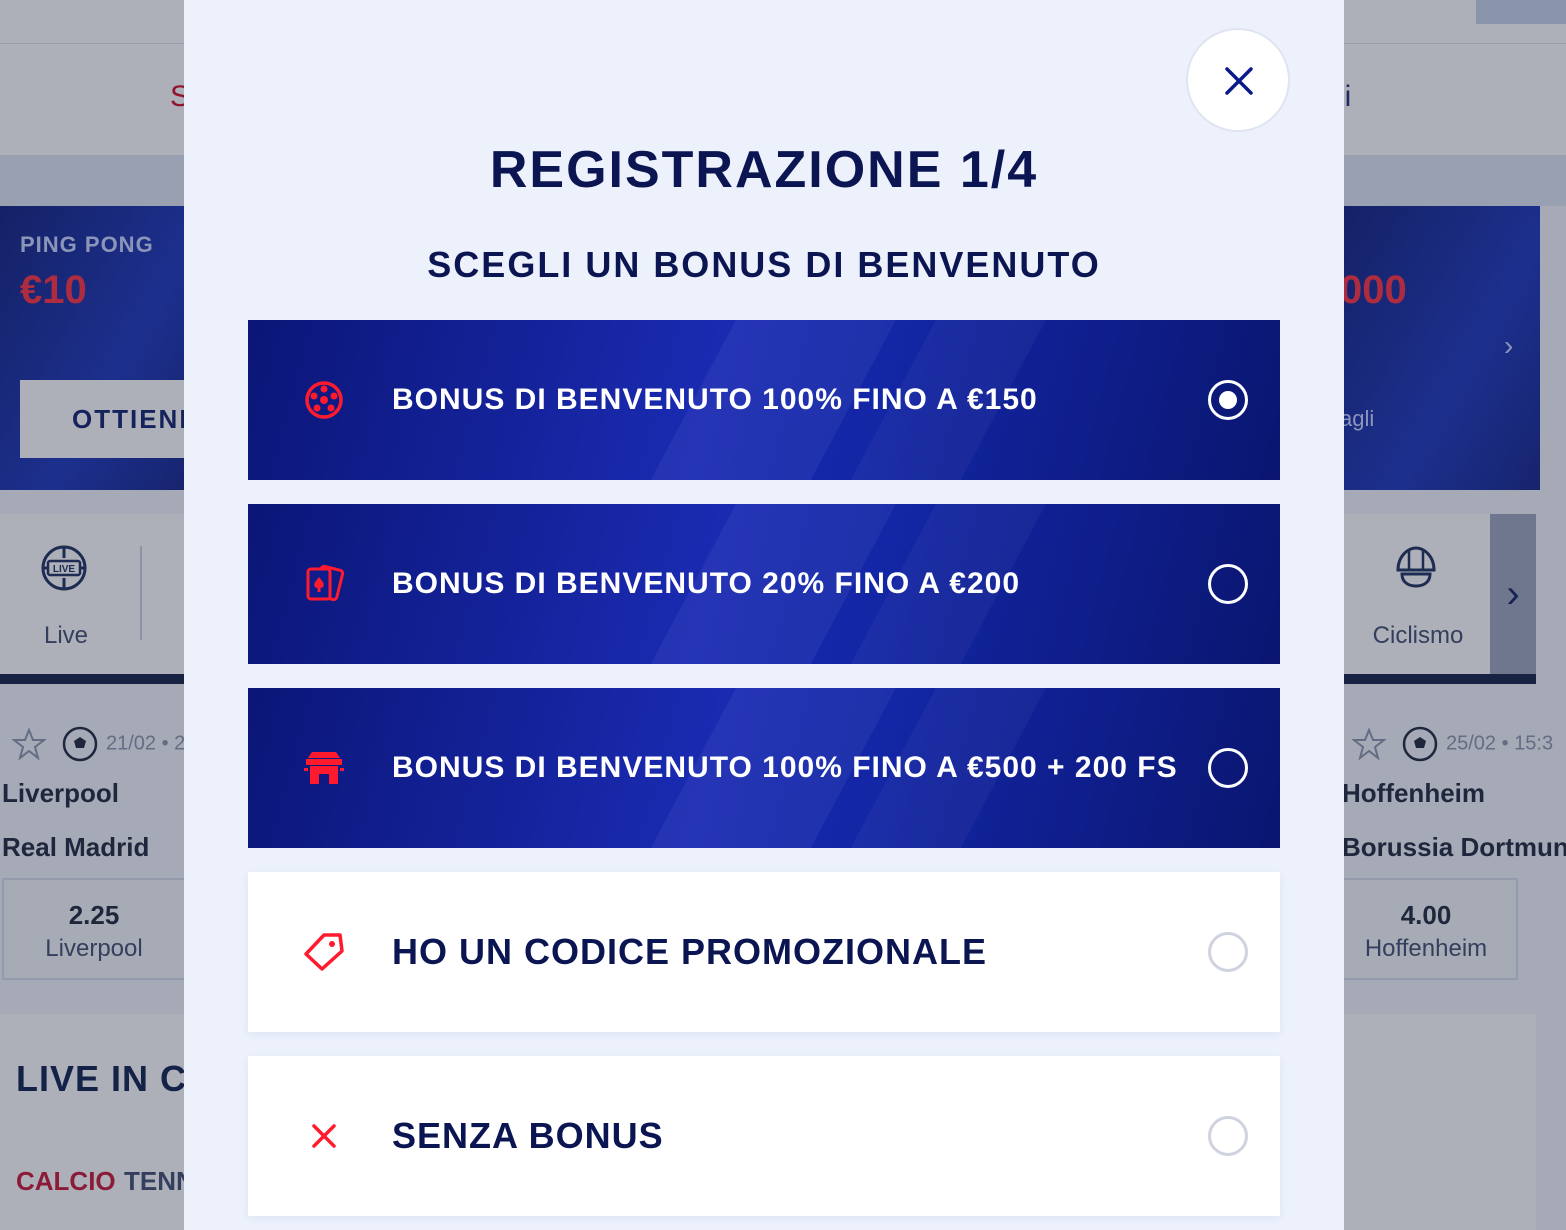 The image size is (1566, 1230). I want to click on price-tag-icon, so click(324, 952).